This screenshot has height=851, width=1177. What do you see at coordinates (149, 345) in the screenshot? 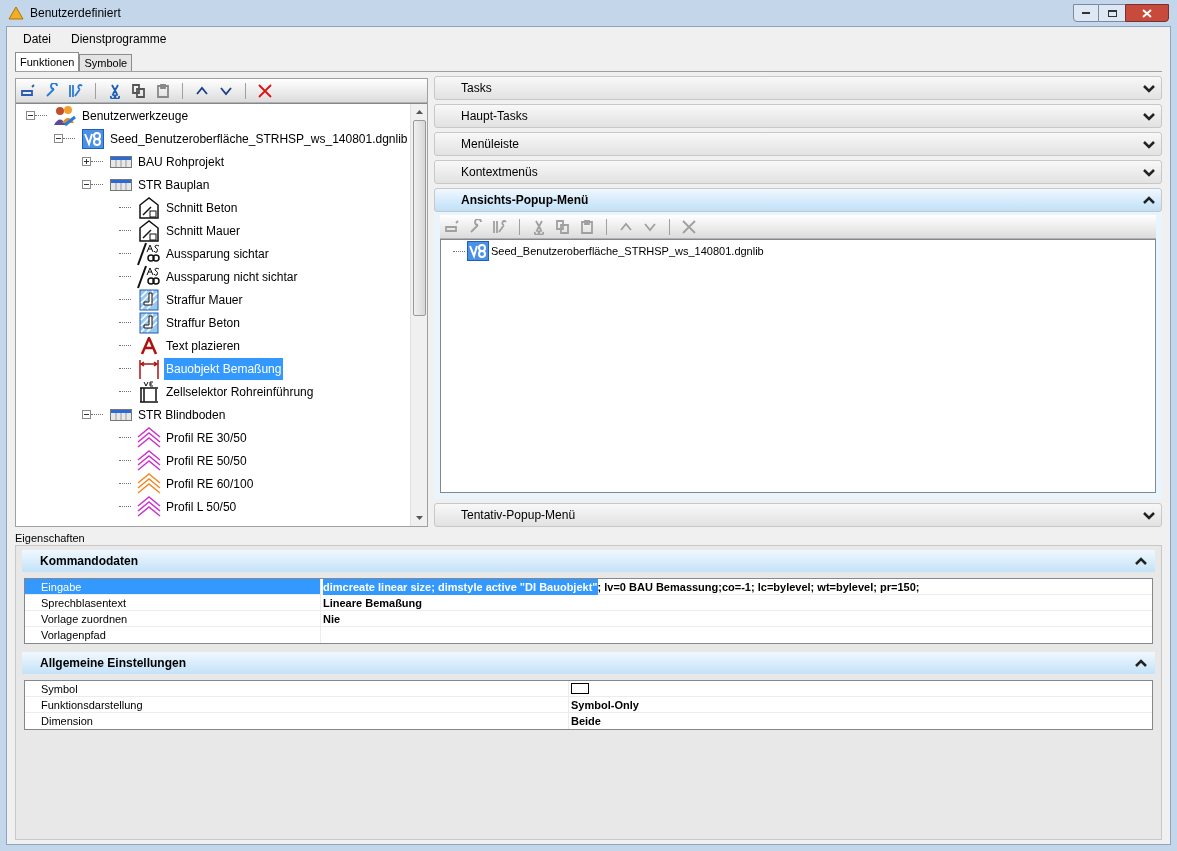
I see `letter-a-icon` at bounding box center [149, 345].